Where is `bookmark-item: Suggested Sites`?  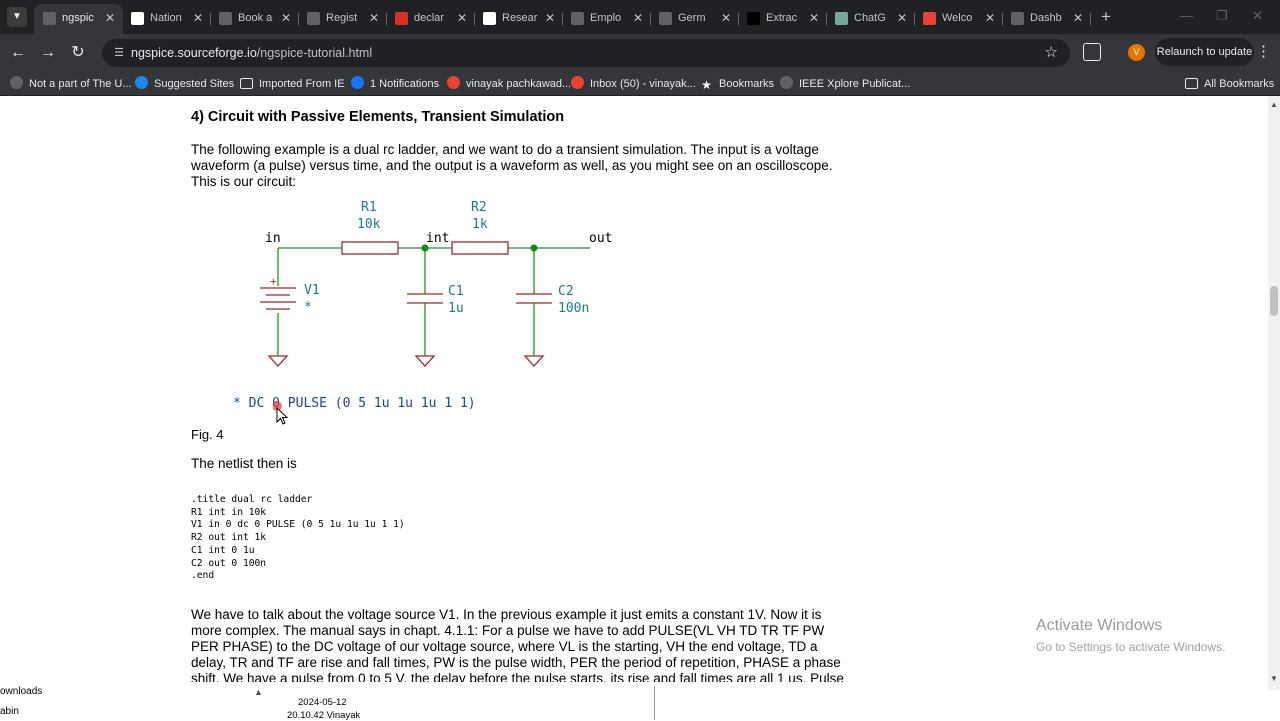 bookmark-item: Suggested Sites is located at coordinates (184, 84).